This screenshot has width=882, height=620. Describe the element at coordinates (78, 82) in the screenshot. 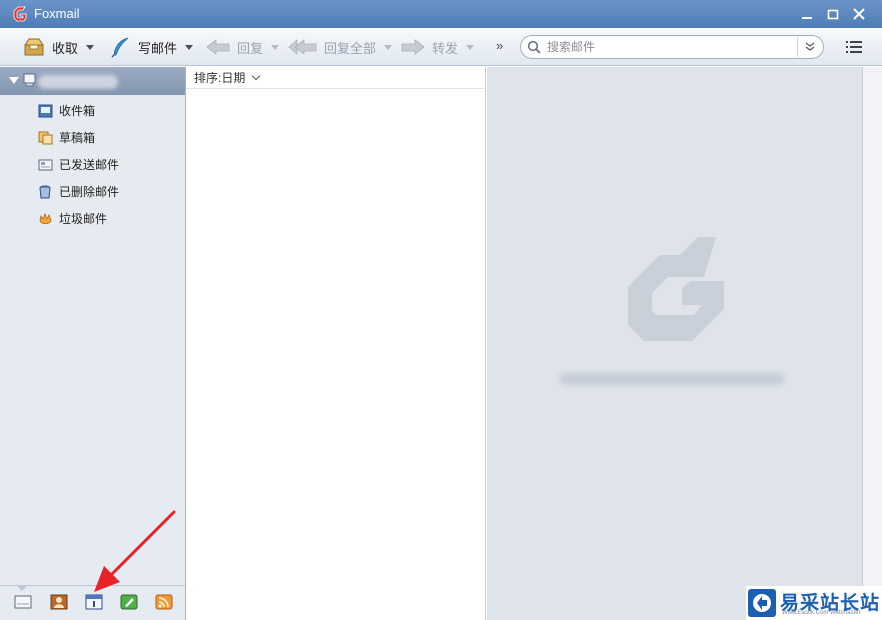

I see `account-name-redacted` at that location.